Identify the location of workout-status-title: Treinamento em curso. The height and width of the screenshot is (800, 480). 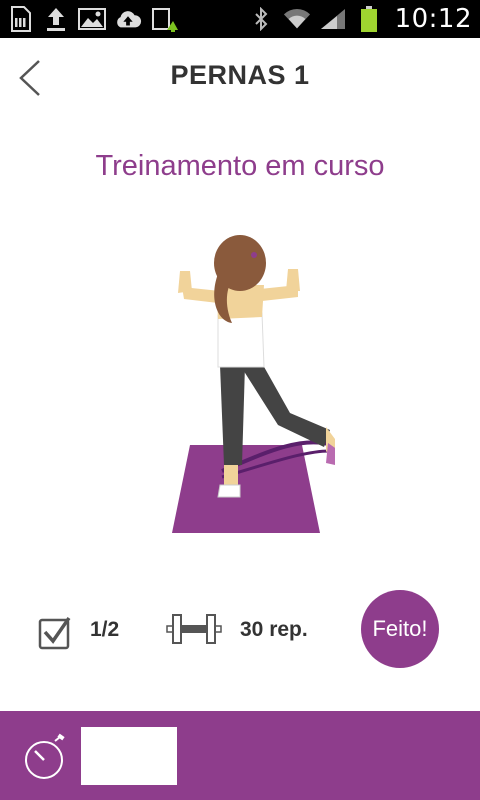
(240, 166).